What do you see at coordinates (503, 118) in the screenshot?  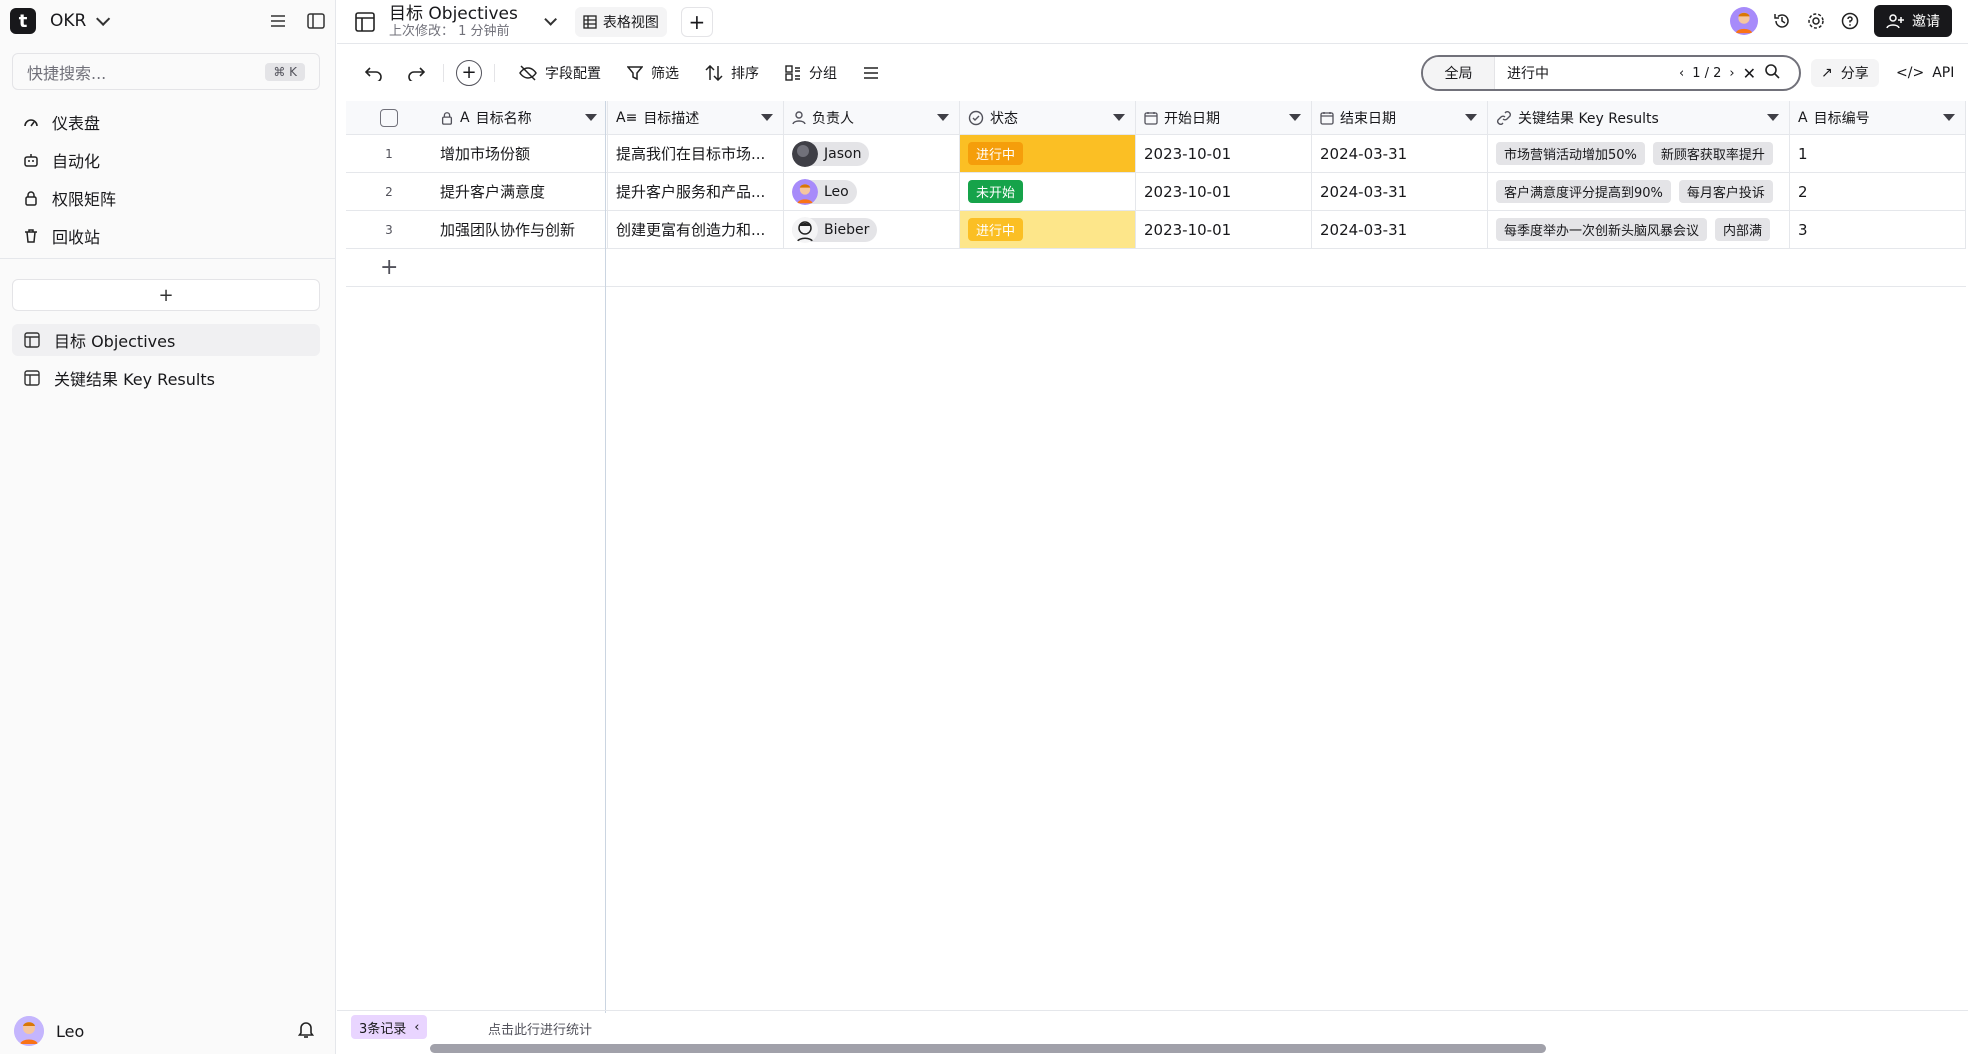 I see `column-label: 目标名称` at bounding box center [503, 118].